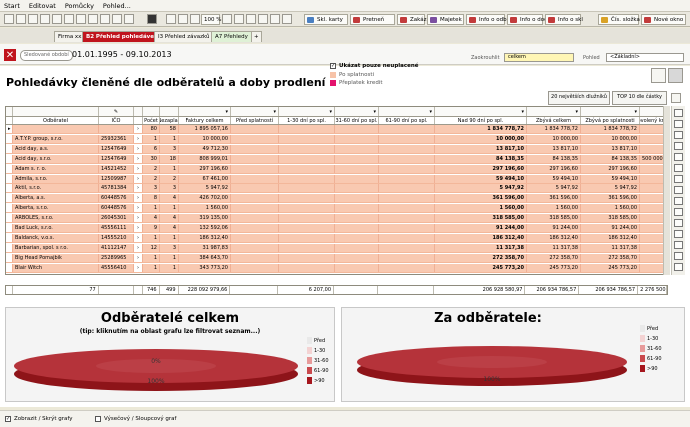 This screenshot has height=427, width=690. What do you see at coordinates (263, 19) in the screenshot?
I see `list-icon` at bounding box center [263, 19].